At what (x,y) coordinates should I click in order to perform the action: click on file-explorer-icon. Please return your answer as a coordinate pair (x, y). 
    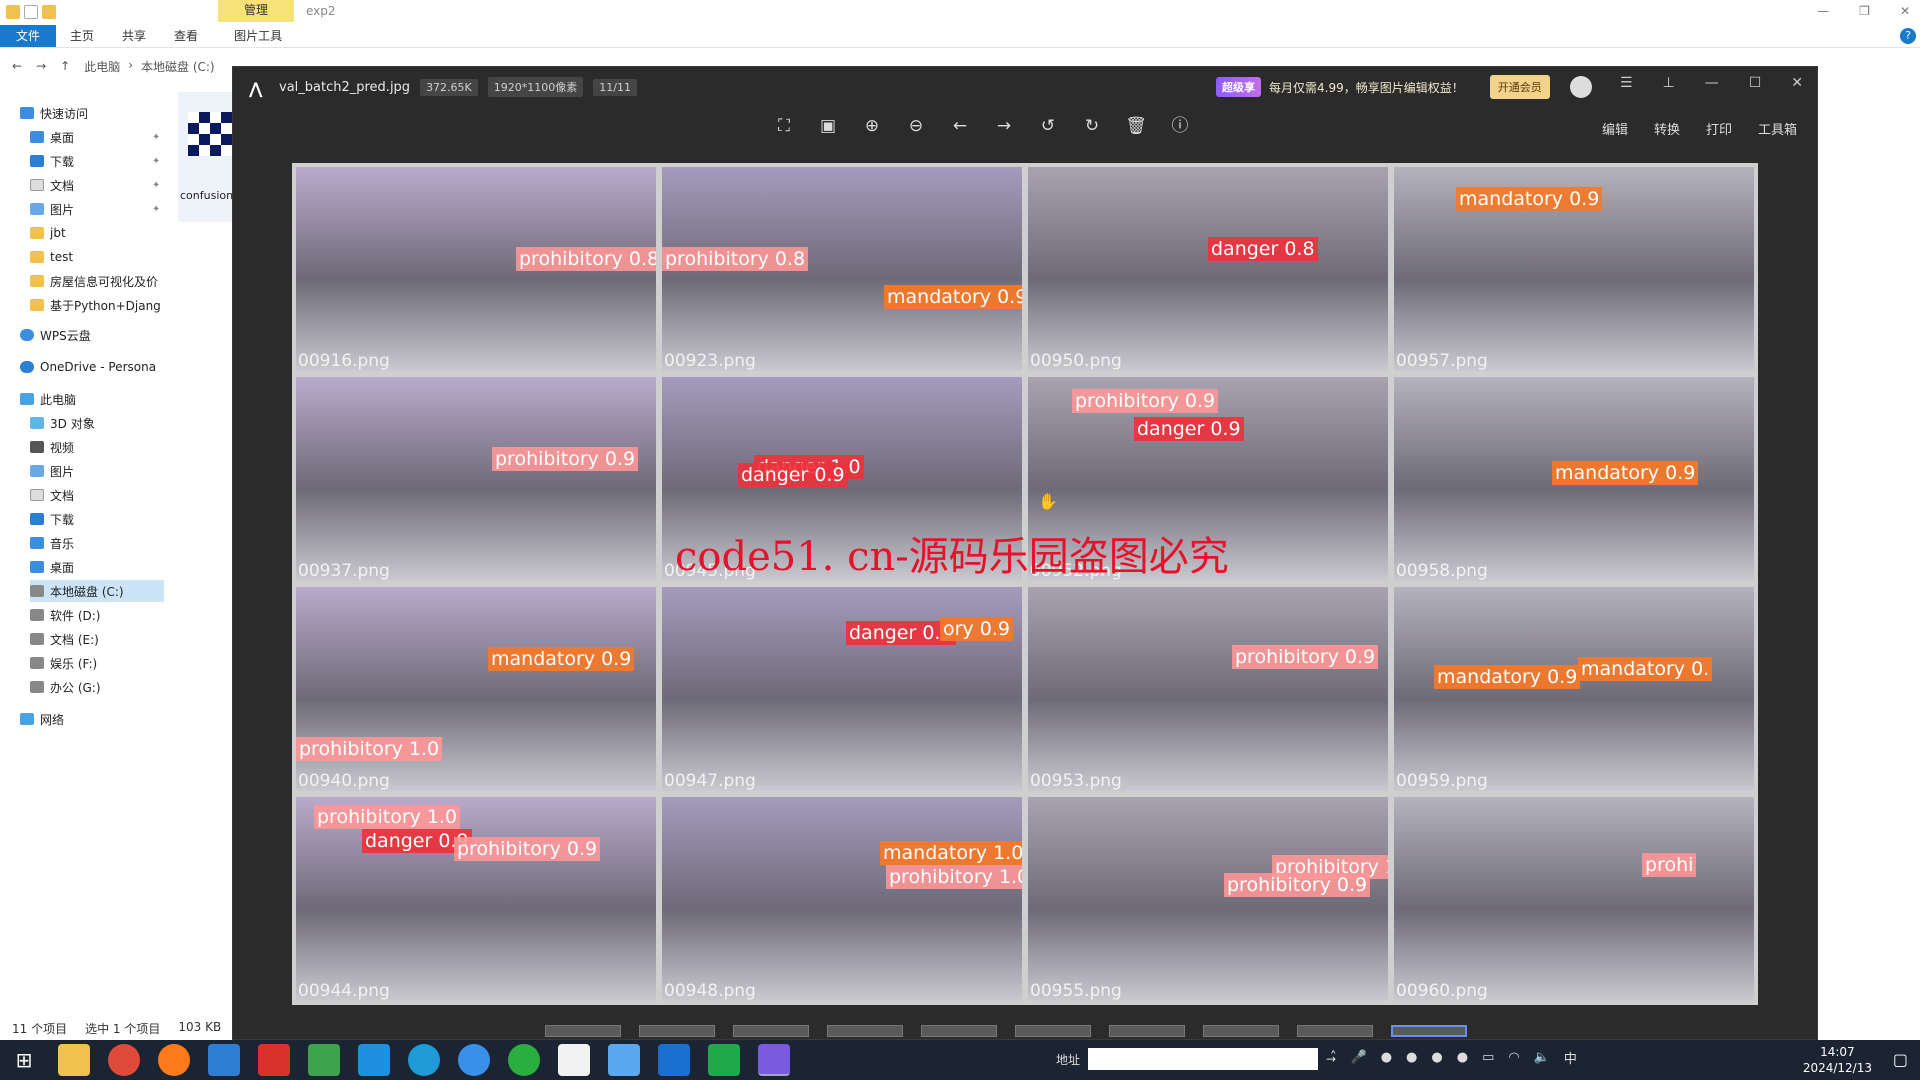
    Looking at the image, I should click on (74, 1060).